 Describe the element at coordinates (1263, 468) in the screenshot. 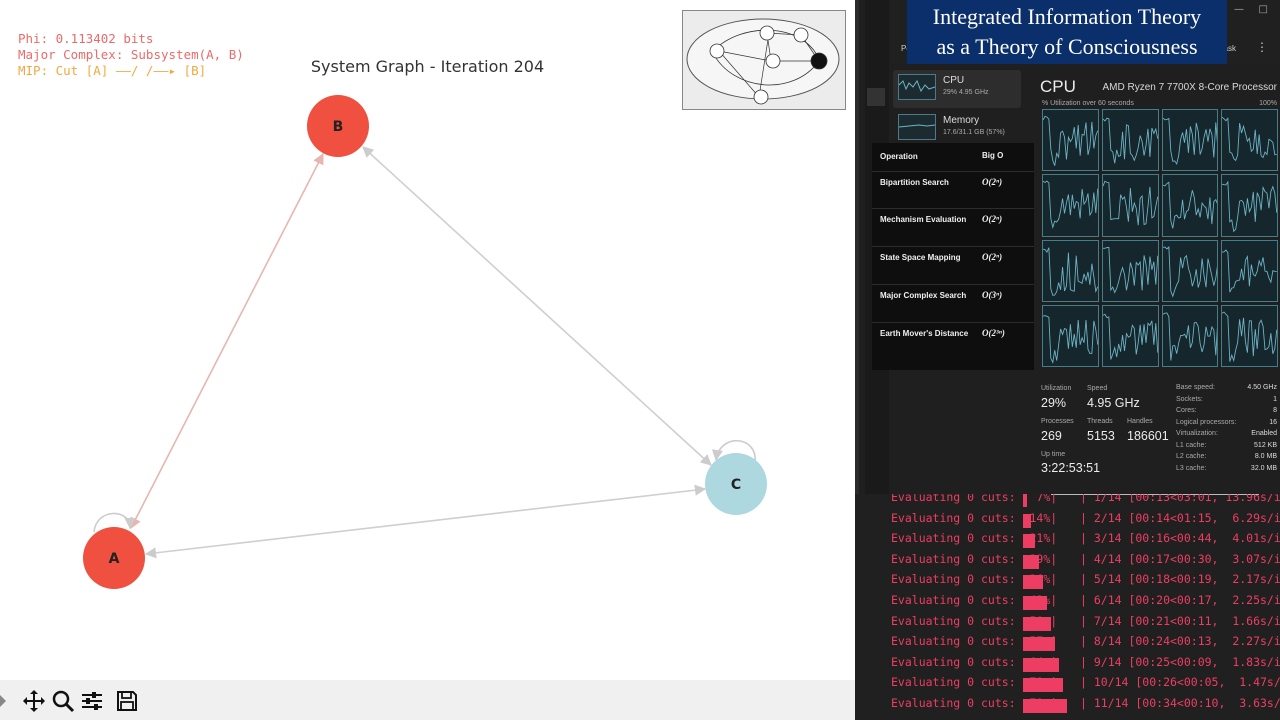

I see `spec-value: 32.0 MB` at that location.